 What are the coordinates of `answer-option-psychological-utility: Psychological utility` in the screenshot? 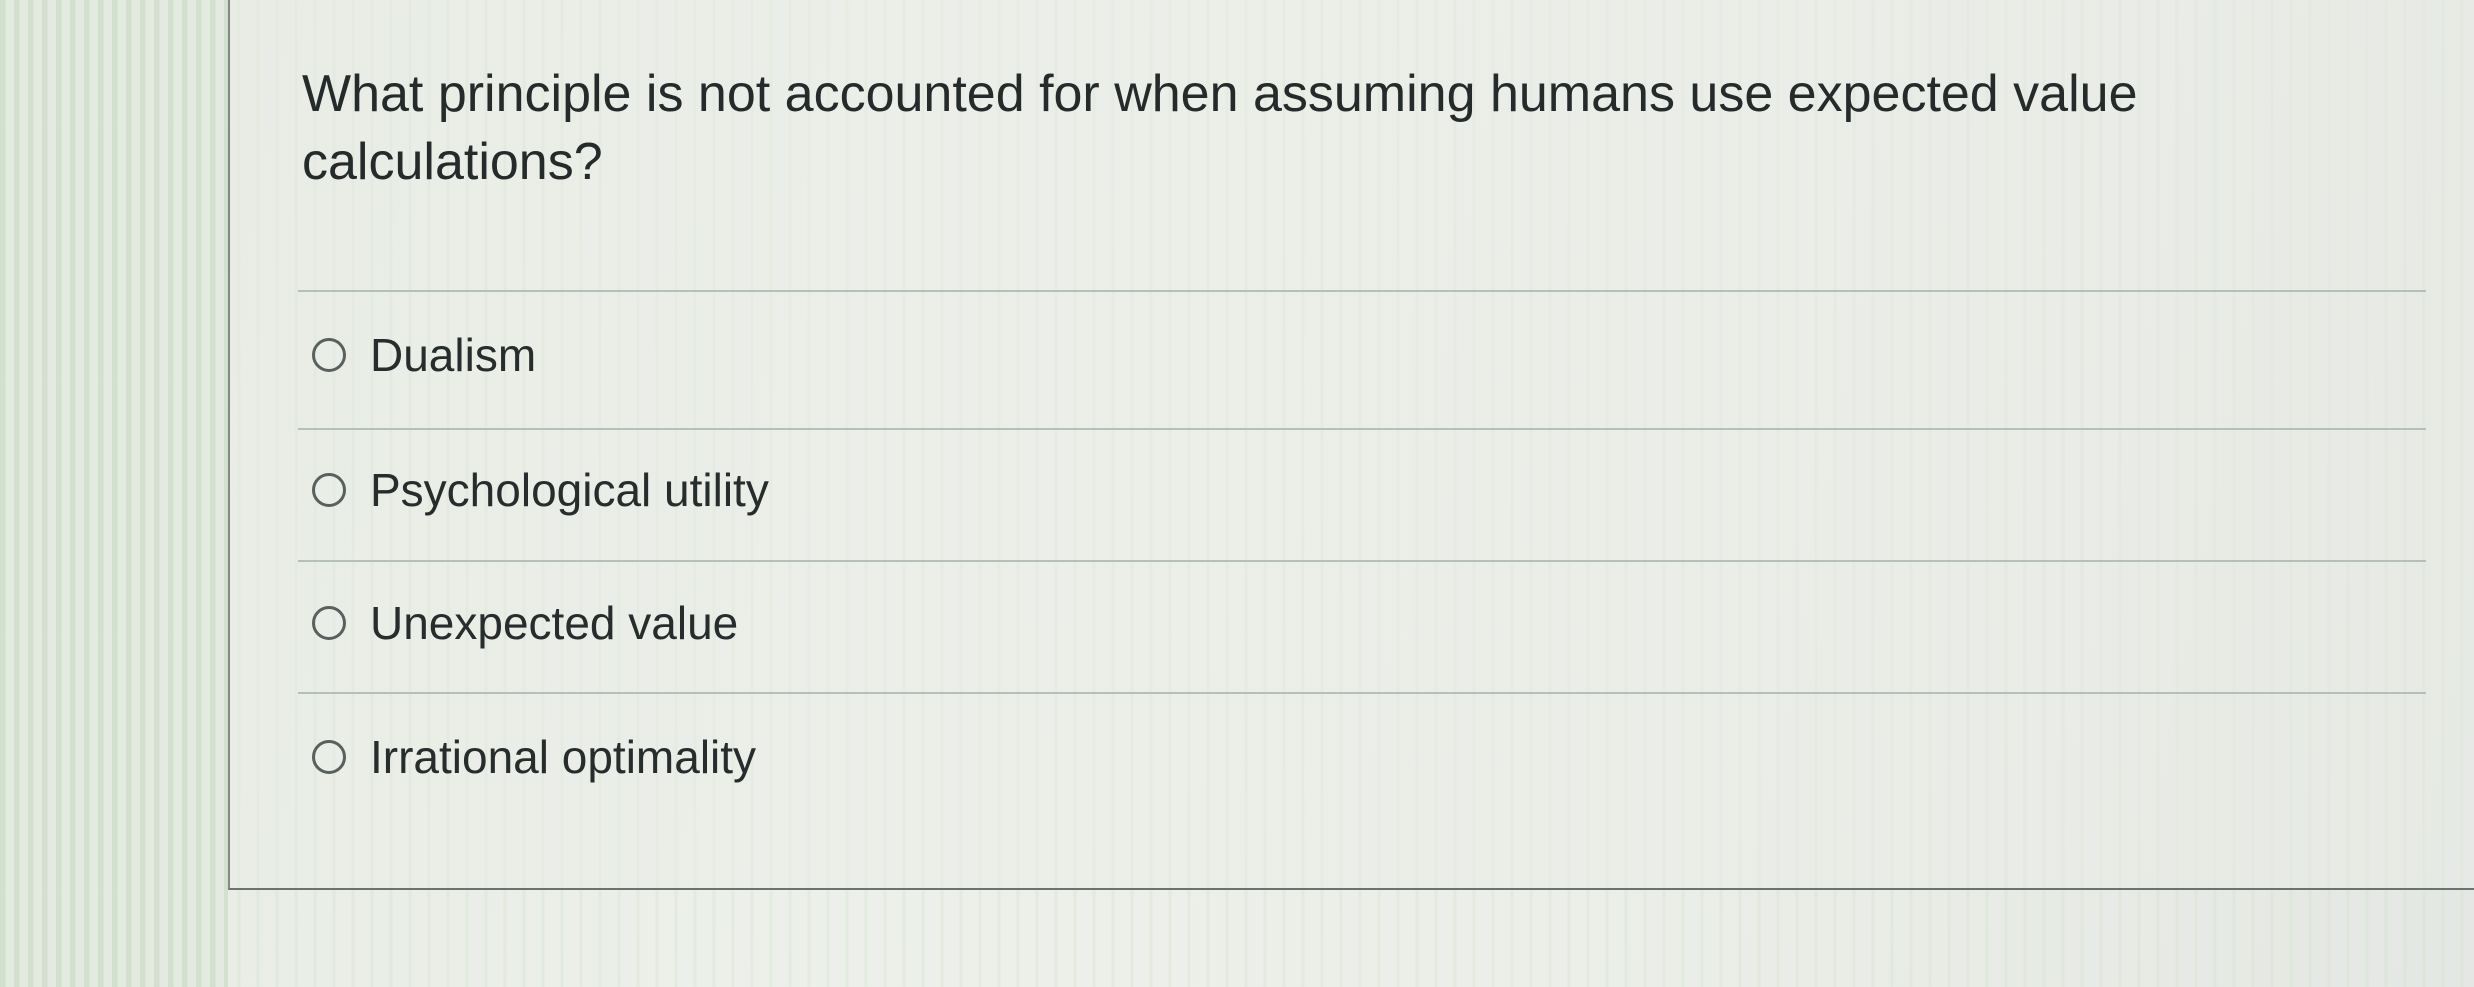 It's located at (540, 490).